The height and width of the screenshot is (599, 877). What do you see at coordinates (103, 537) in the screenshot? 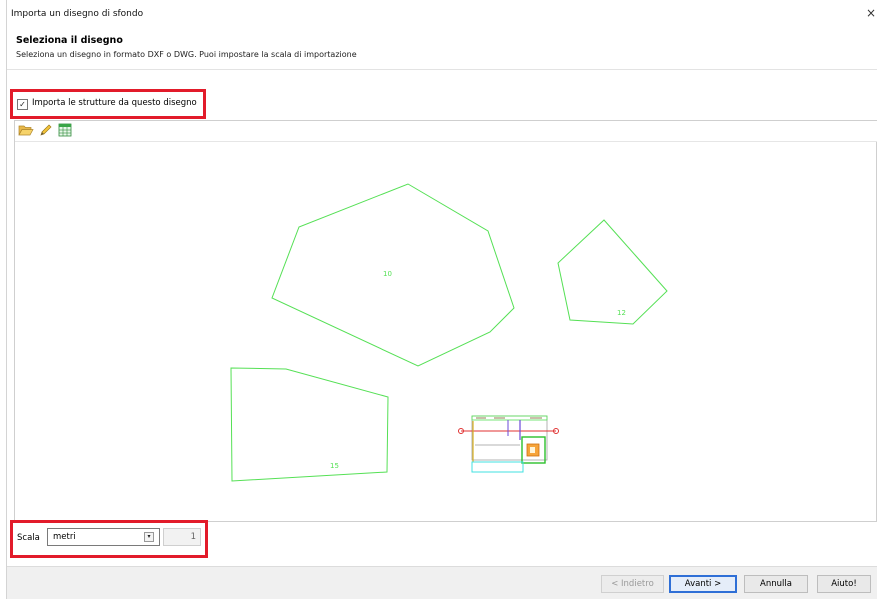
I see `scale-unit-dropdown: metri ▾` at bounding box center [103, 537].